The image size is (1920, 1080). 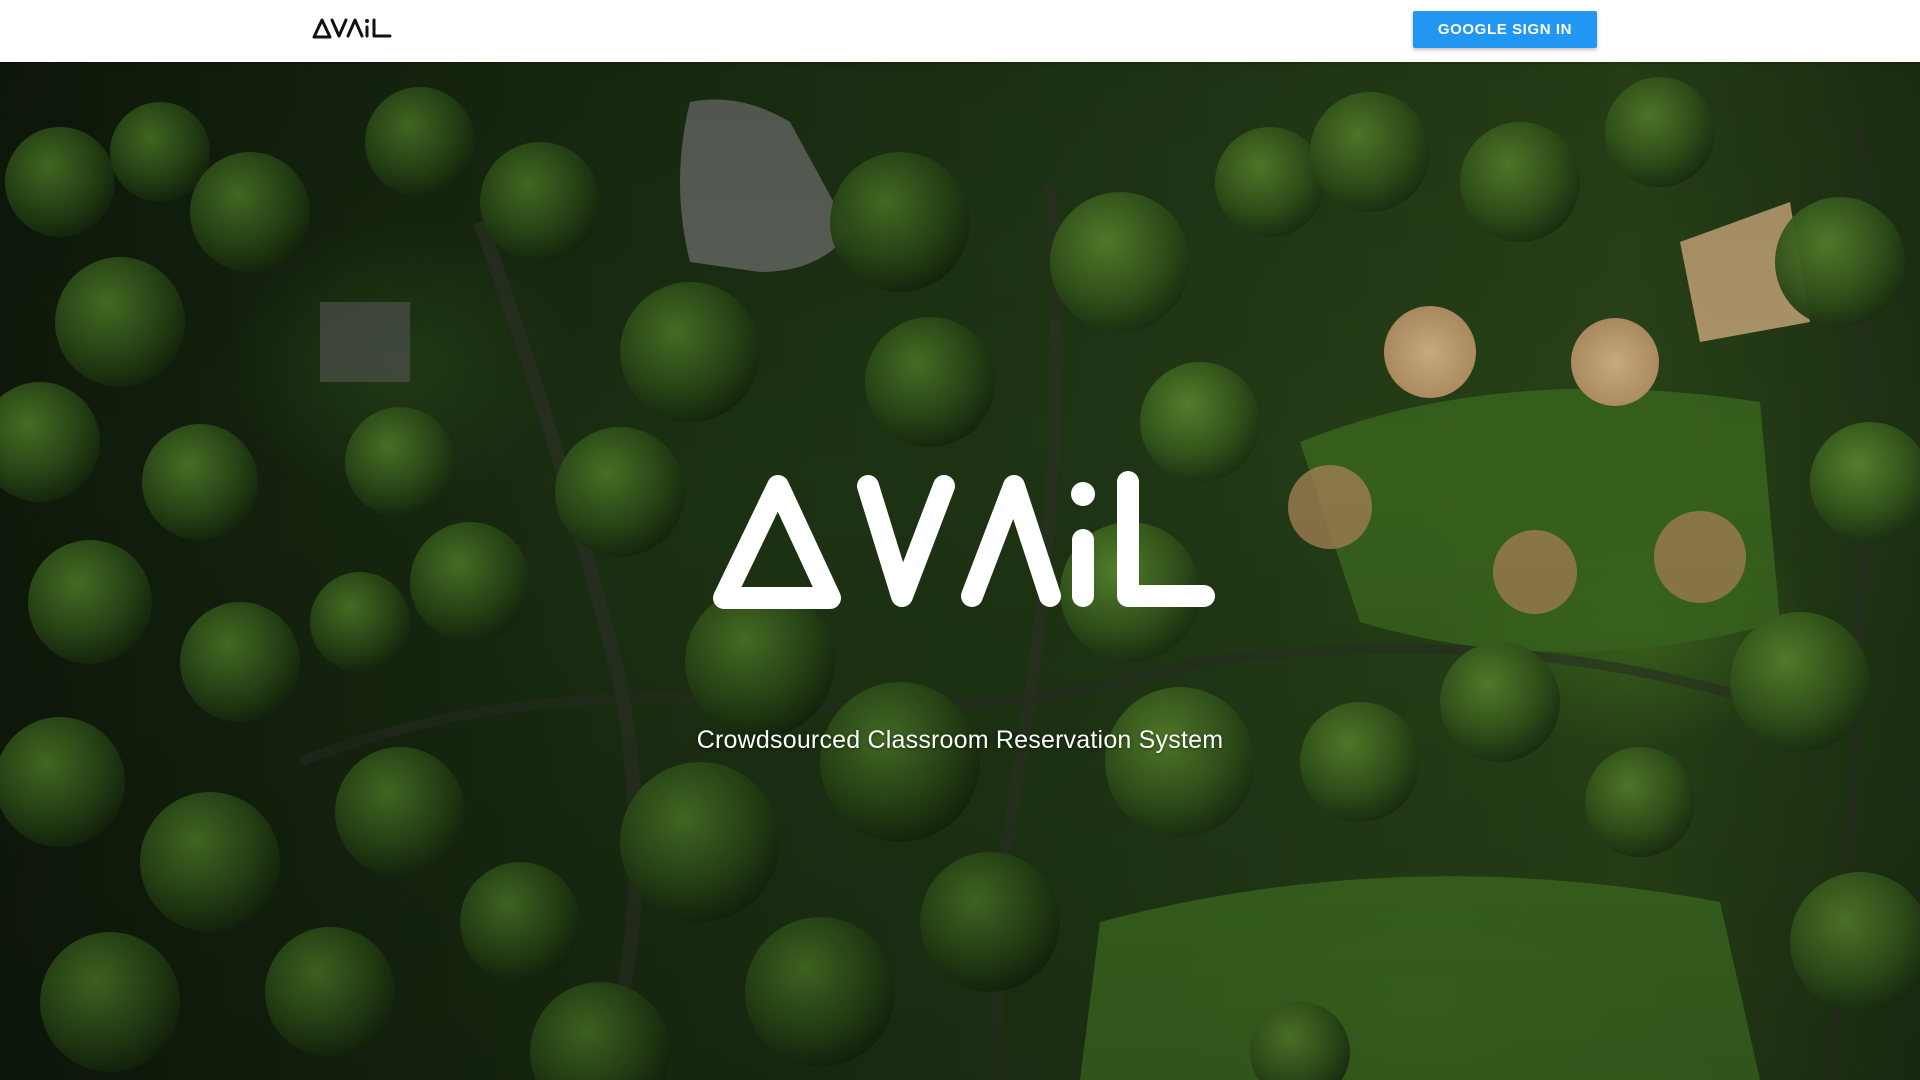 What do you see at coordinates (1505, 29) in the screenshot?
I see `google-sign-in-button: GOOGLE SIGN IN` at bounding box center [1505, 29].